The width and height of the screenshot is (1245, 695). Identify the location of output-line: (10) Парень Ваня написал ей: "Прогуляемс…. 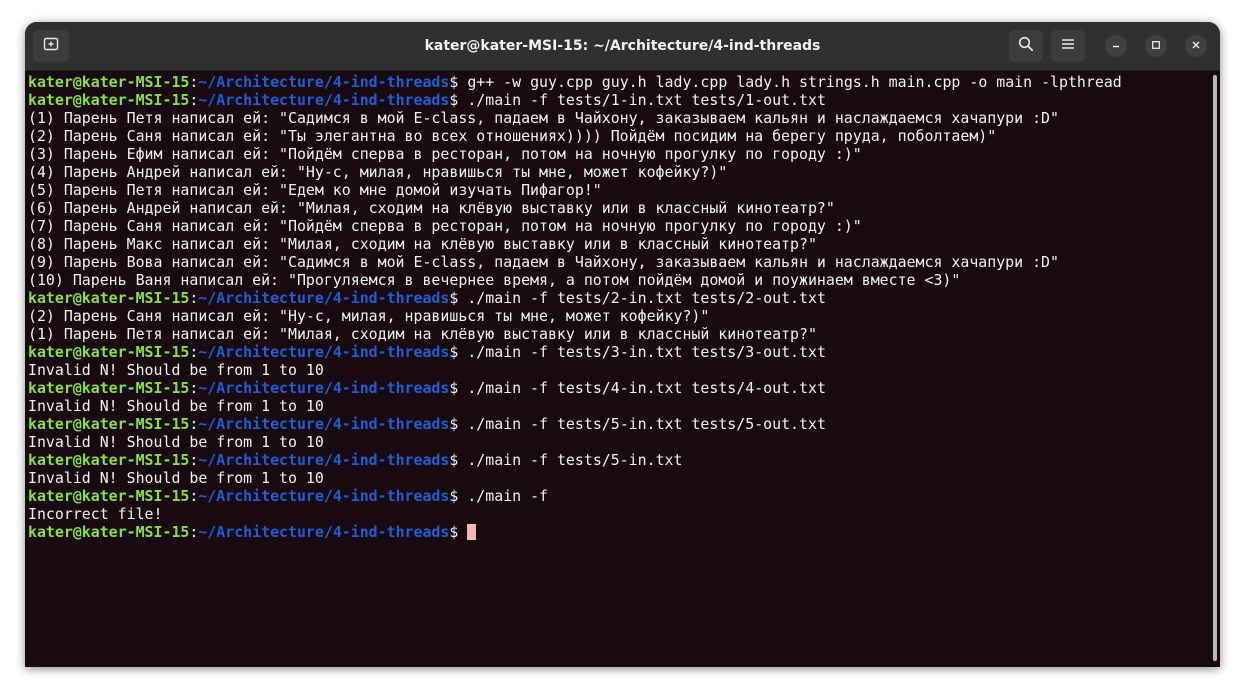
(575, 280).